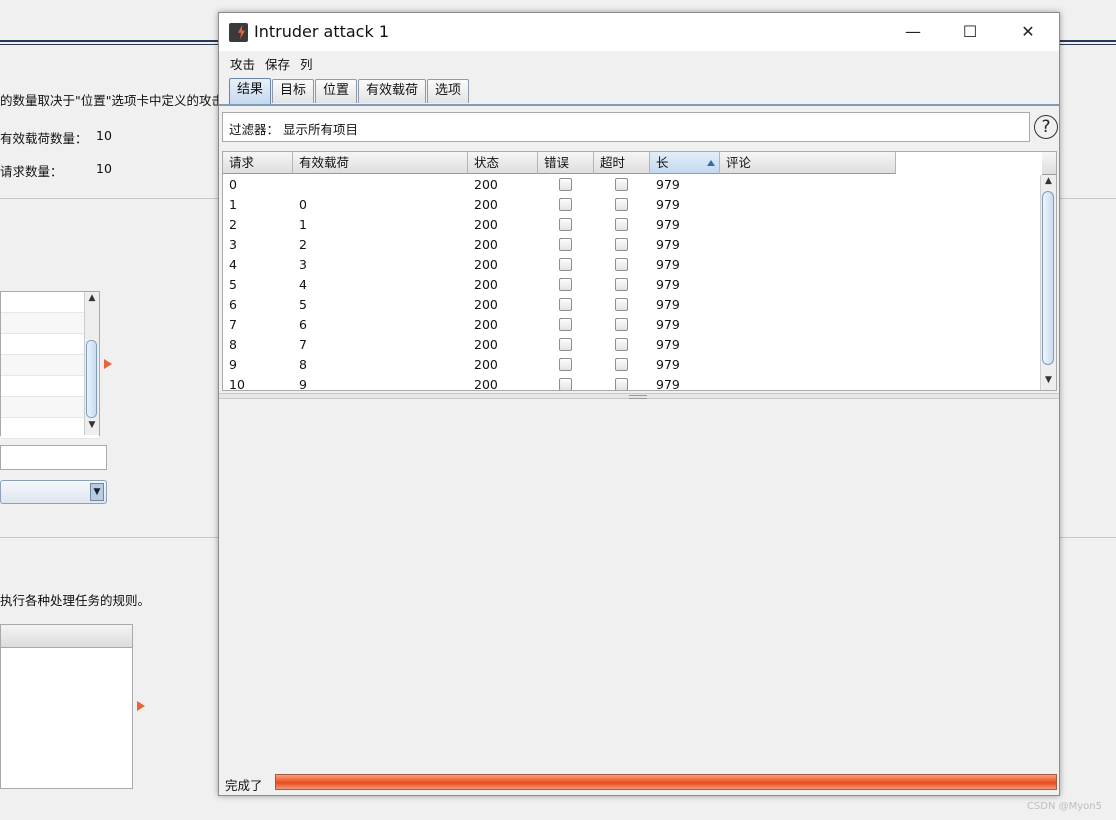  What do you see at coordinates (711, 163) in the screenshot?
I see `sort-ascending-icon` at bounding box center [711, 163].